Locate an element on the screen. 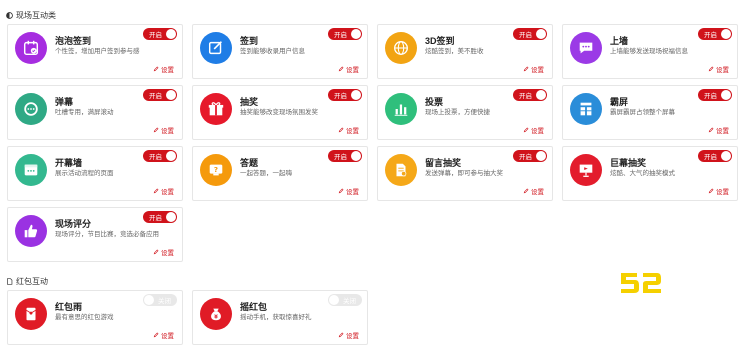 This screenshot has width=750, height=351. bar-chart-icon is located at coordinates (401, 109).